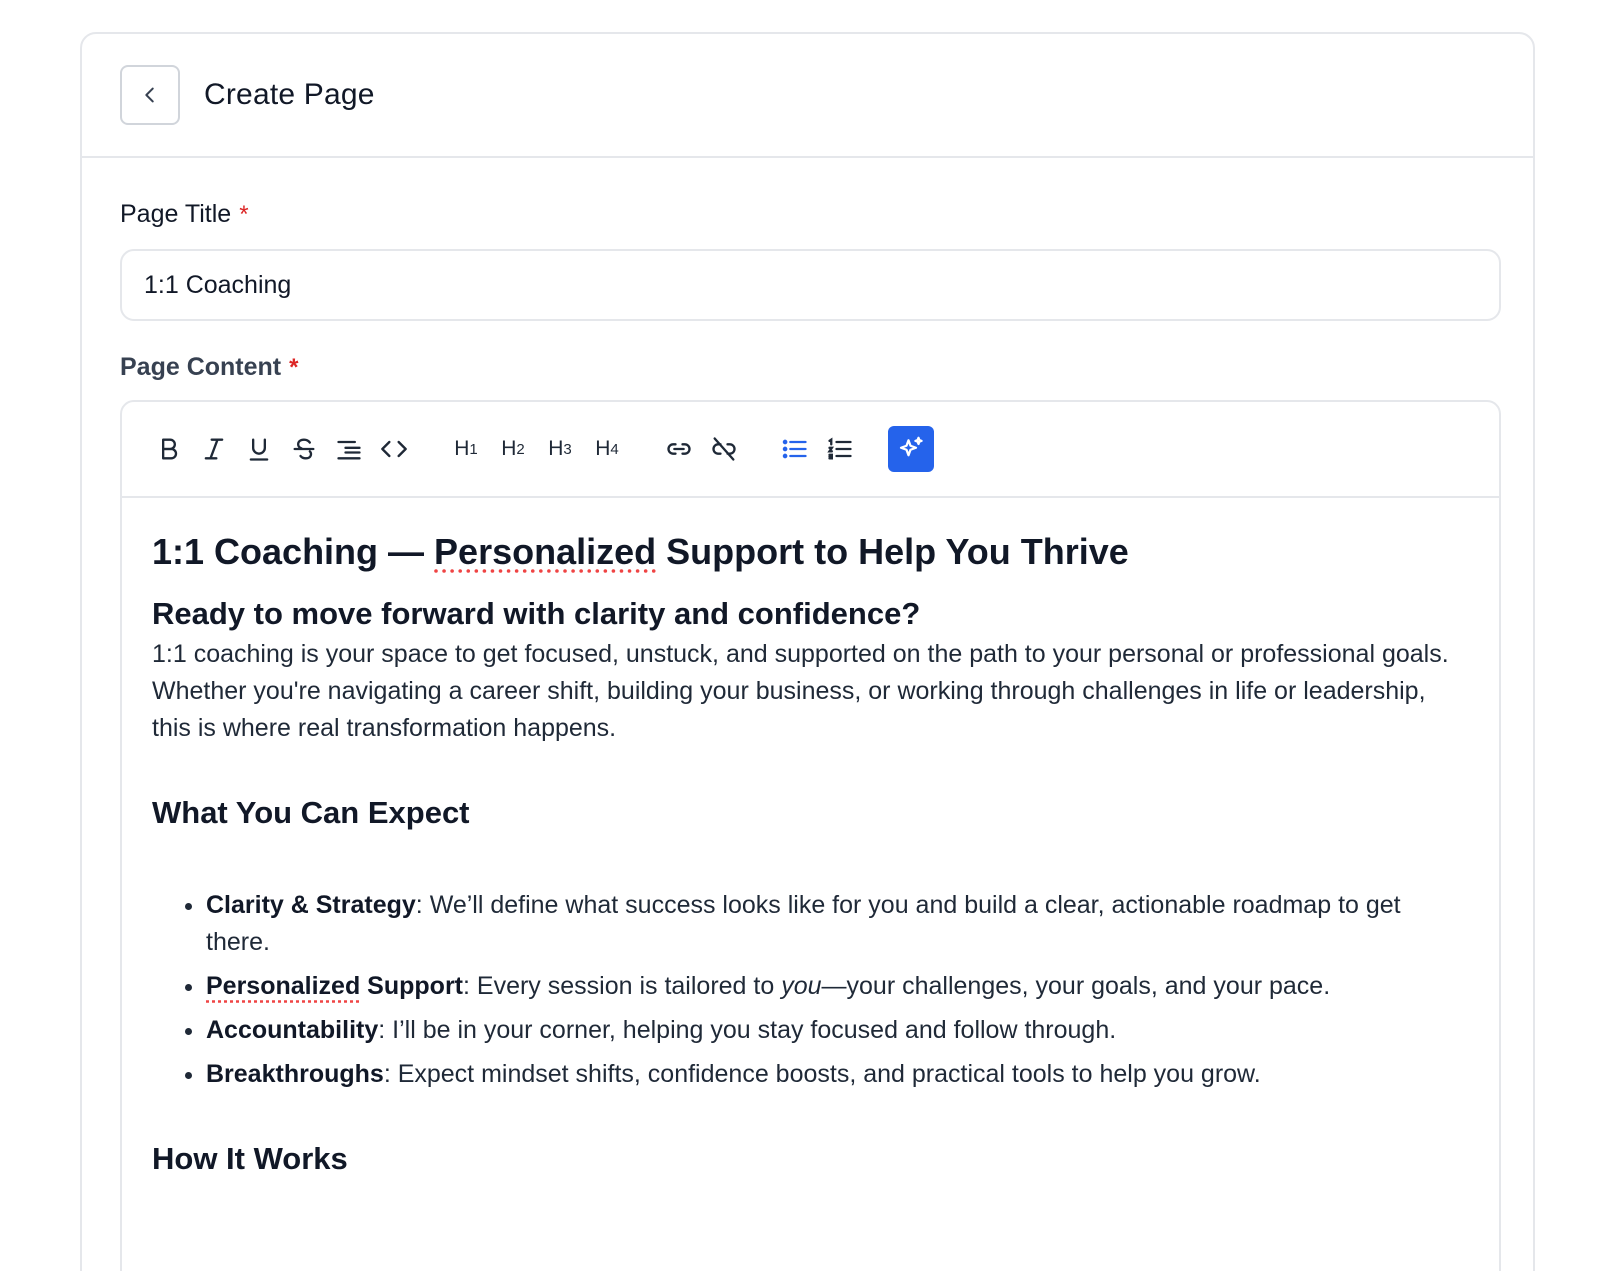 This screenshot has height=1271, width=1600. I want to click on italic-icon, so click(214, 449).